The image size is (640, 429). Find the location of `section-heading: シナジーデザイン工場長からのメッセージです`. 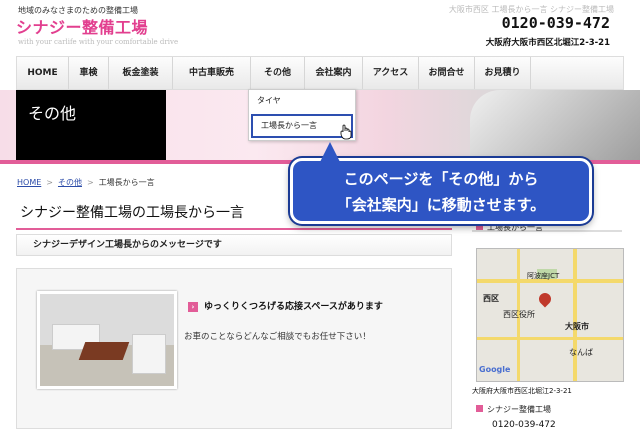

section-heading: シナジーデザイン工場長からのメッセージです is located at coordinates (234, 245).